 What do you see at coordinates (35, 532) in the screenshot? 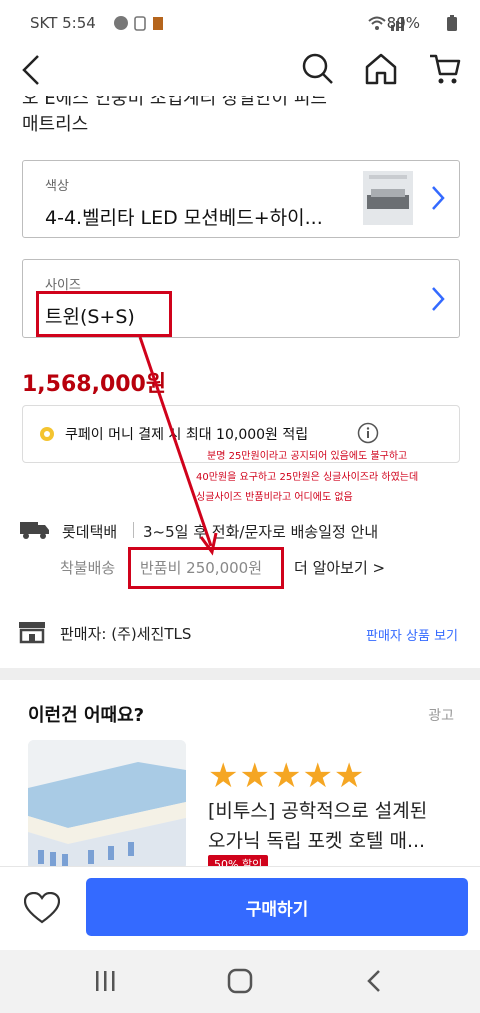
I see `truck-icon` at bounding box center [35, 532].